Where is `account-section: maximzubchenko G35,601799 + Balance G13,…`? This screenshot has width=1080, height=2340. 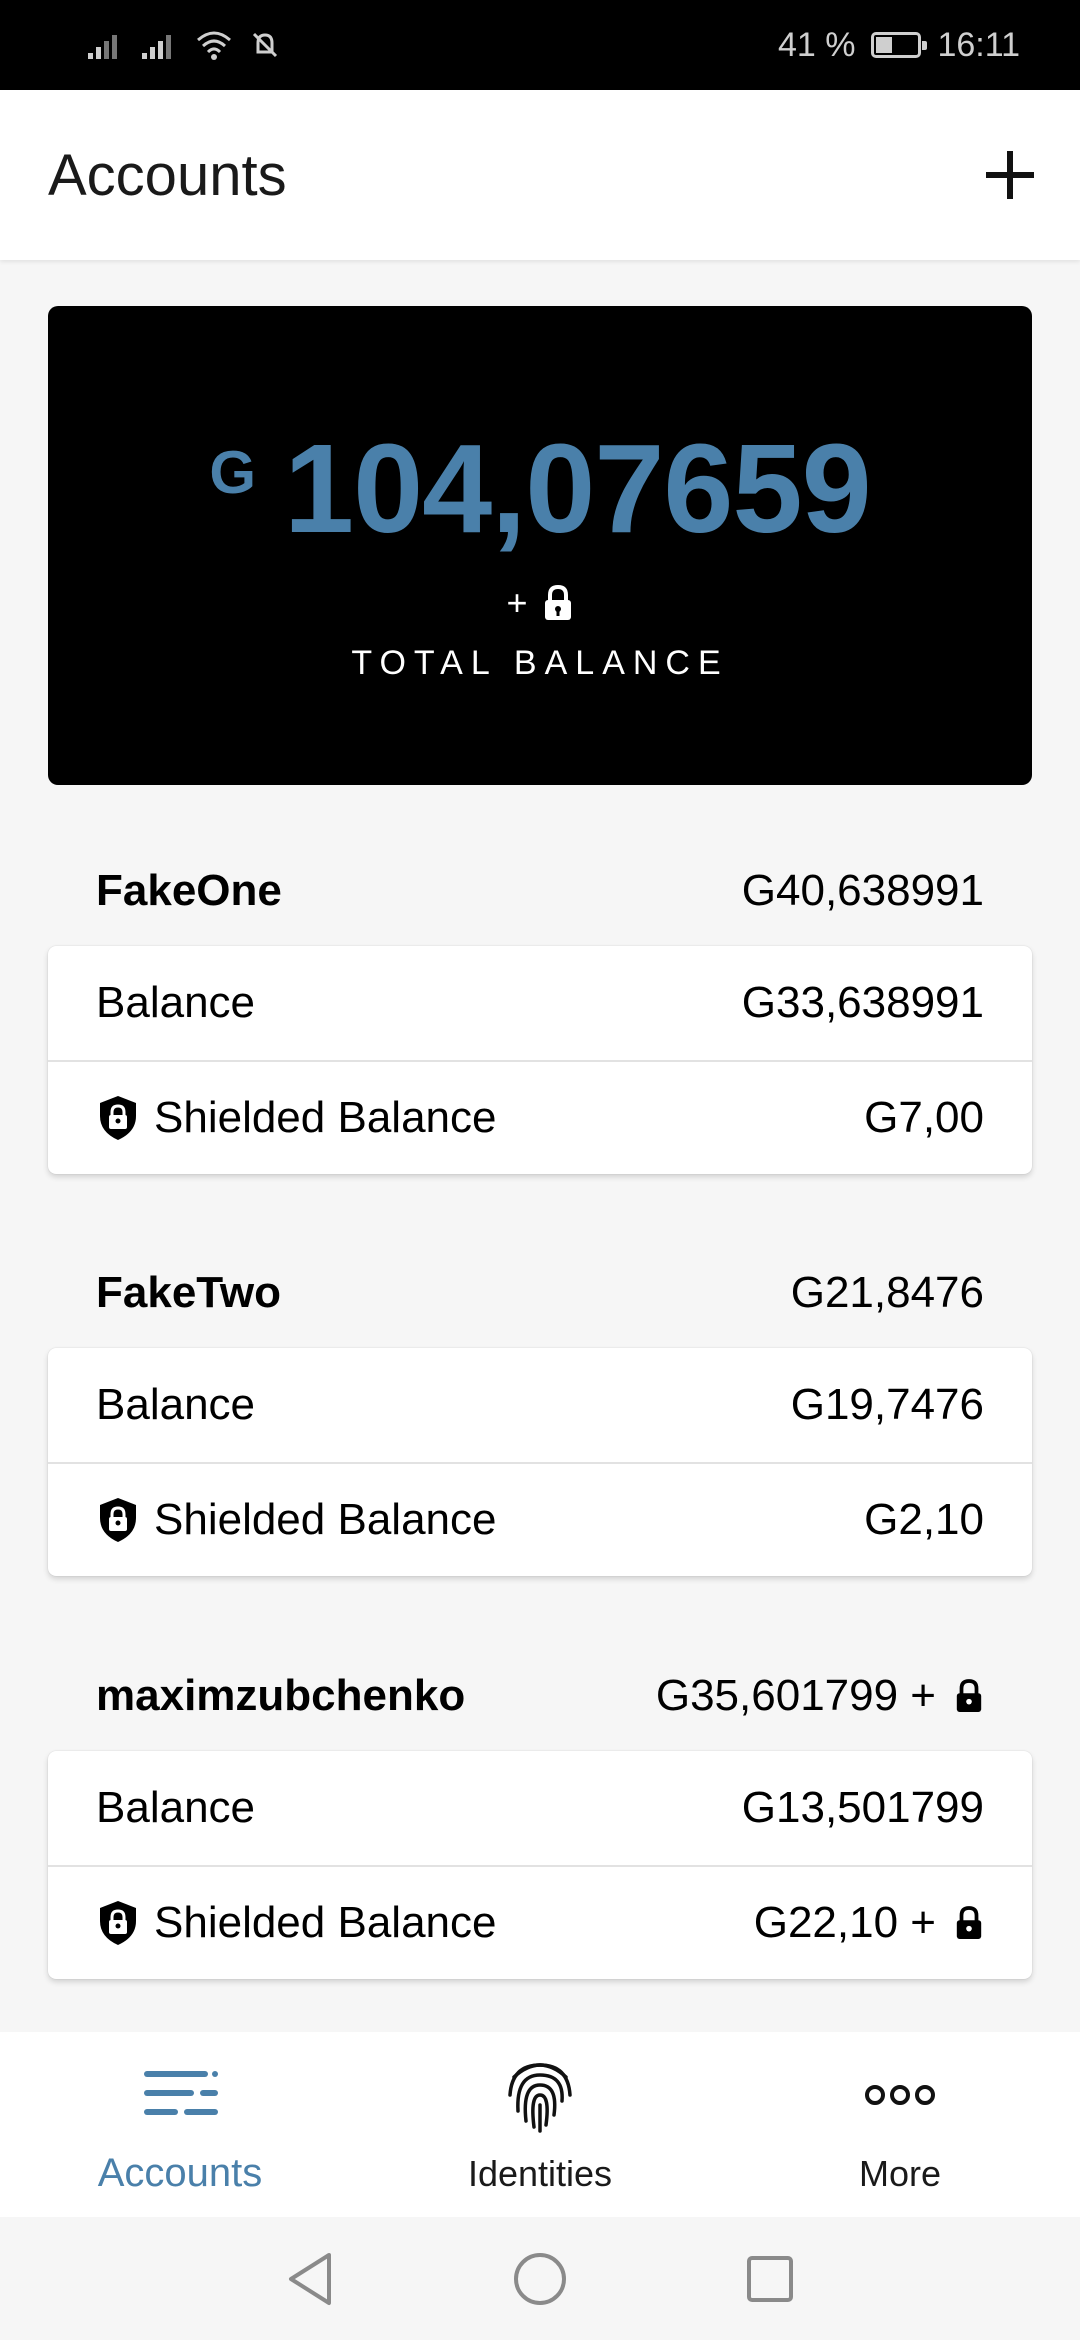
account-section: maximzubchenko G35,601799 + Balance G13,… is located at coordinates (540, 1810).